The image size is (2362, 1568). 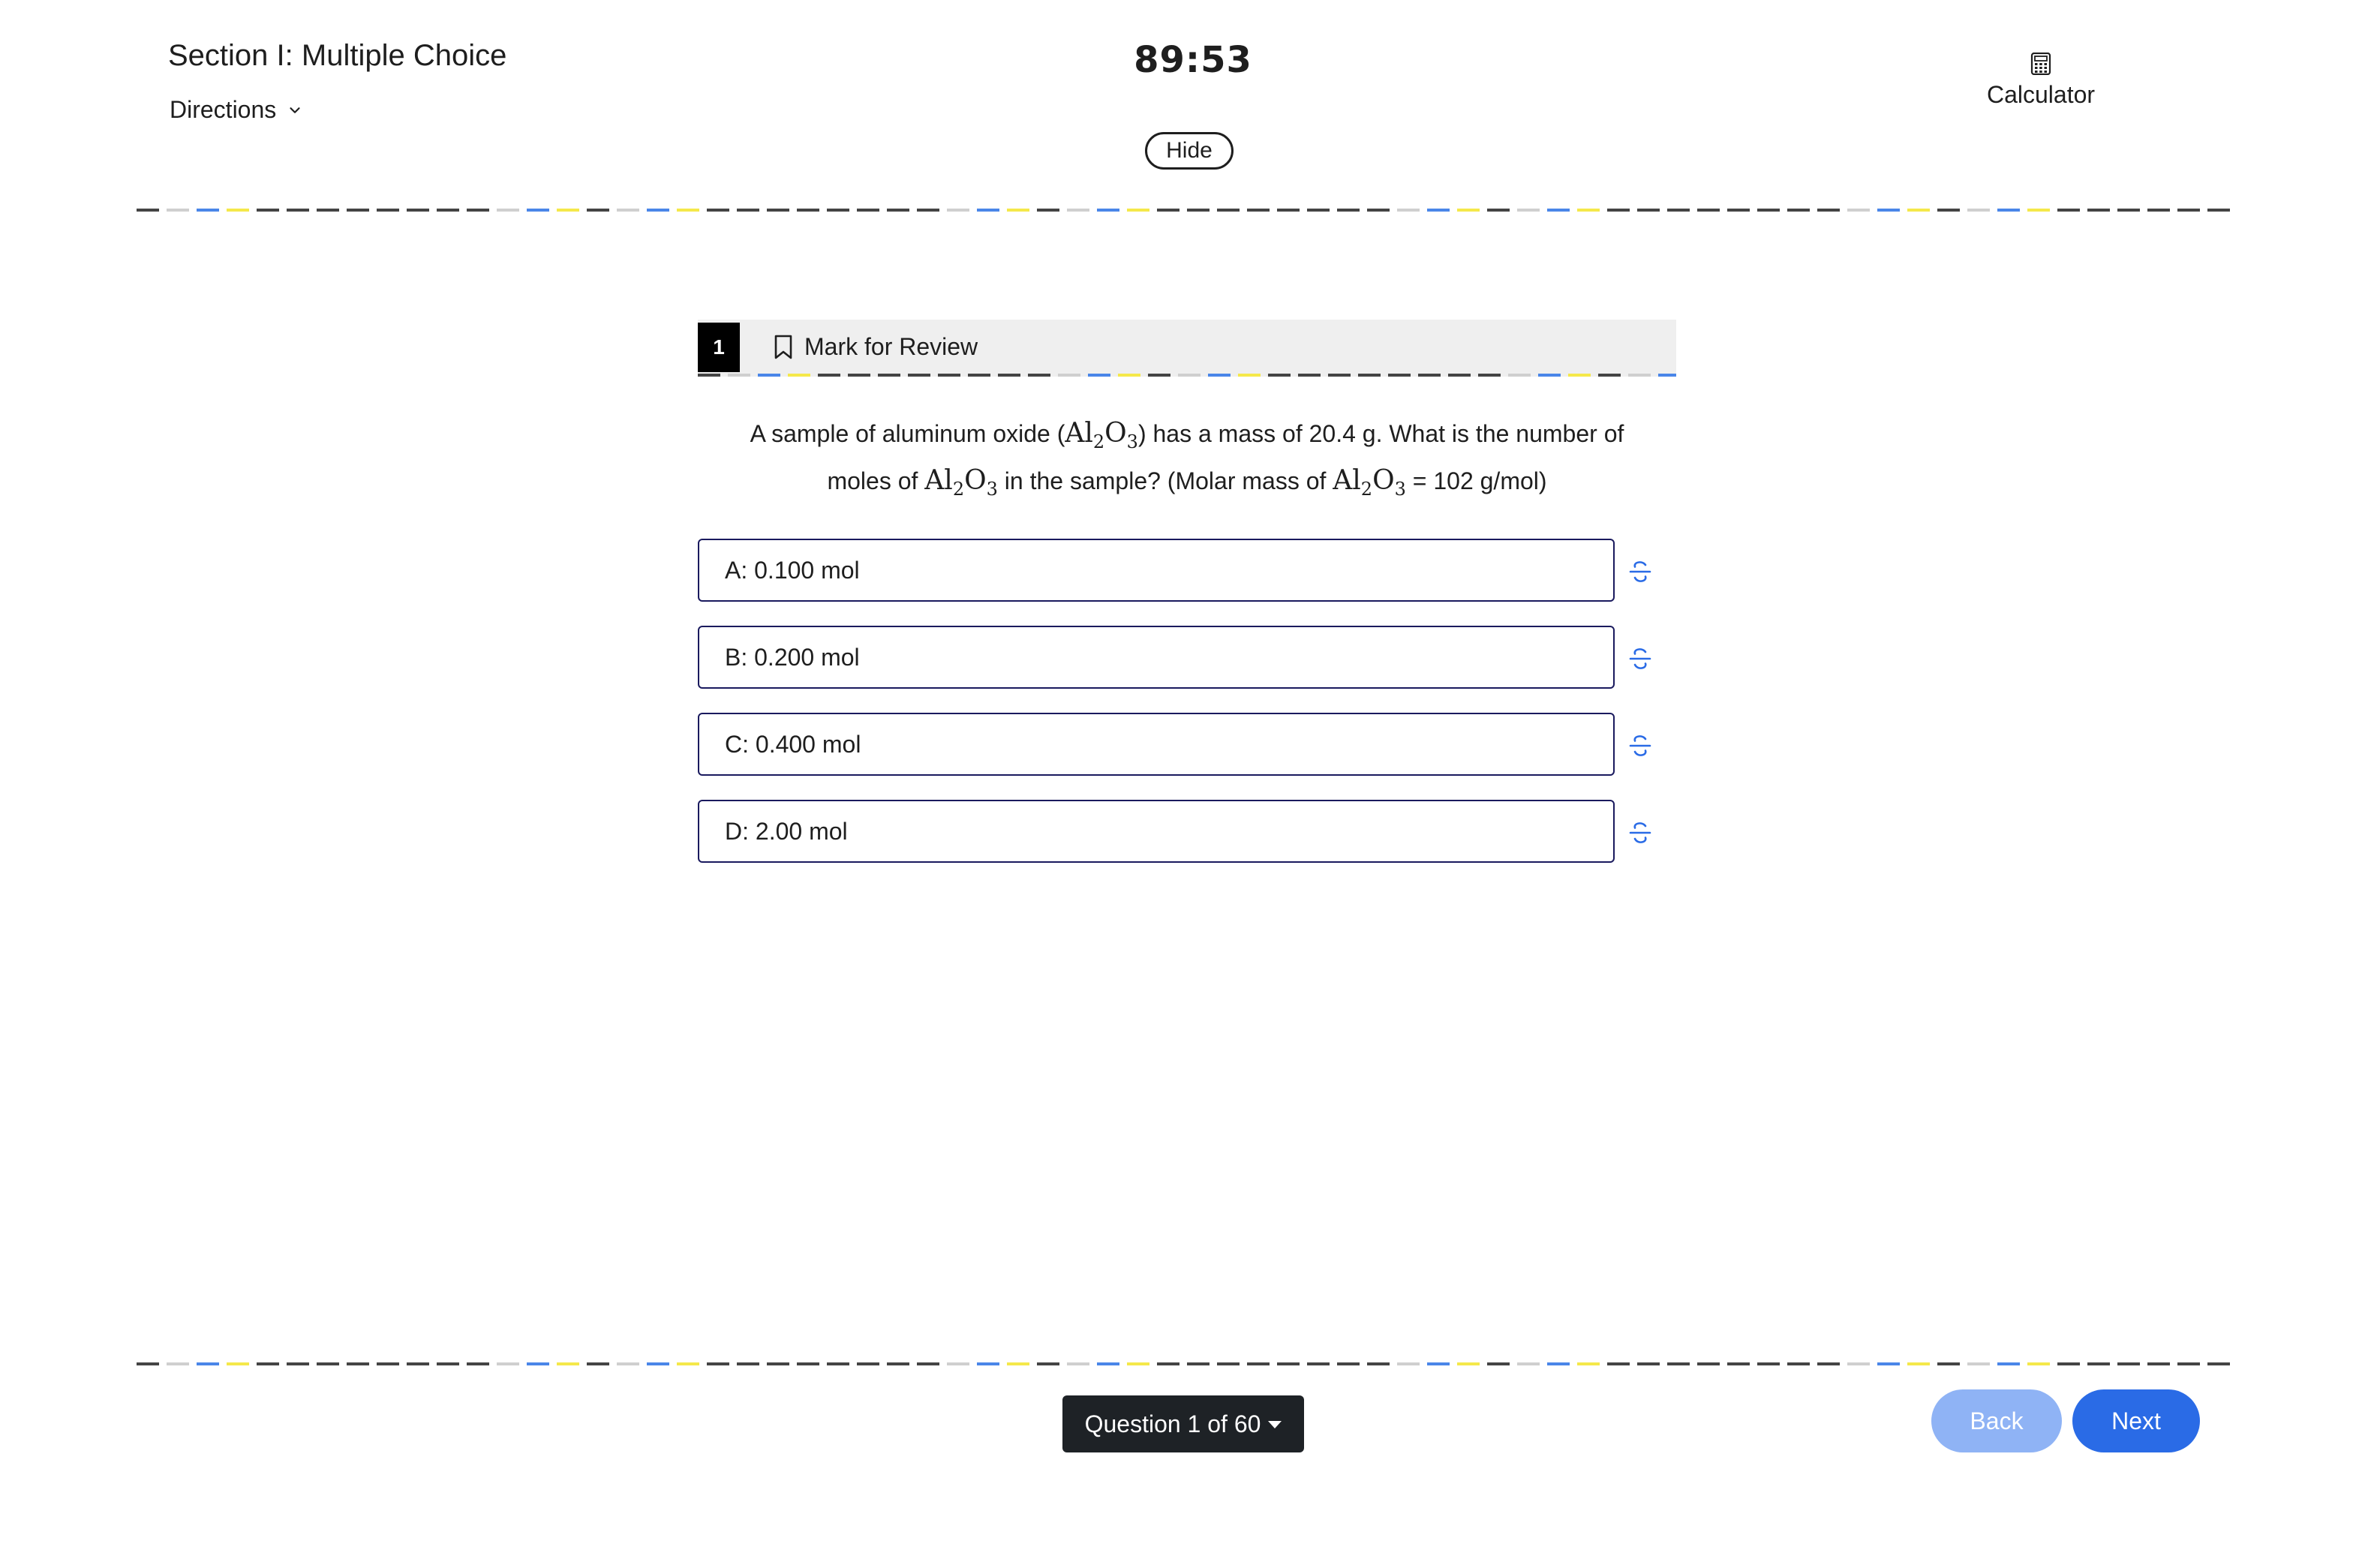 I want to click on directions-label: Directions, so click(x=223, y=110).